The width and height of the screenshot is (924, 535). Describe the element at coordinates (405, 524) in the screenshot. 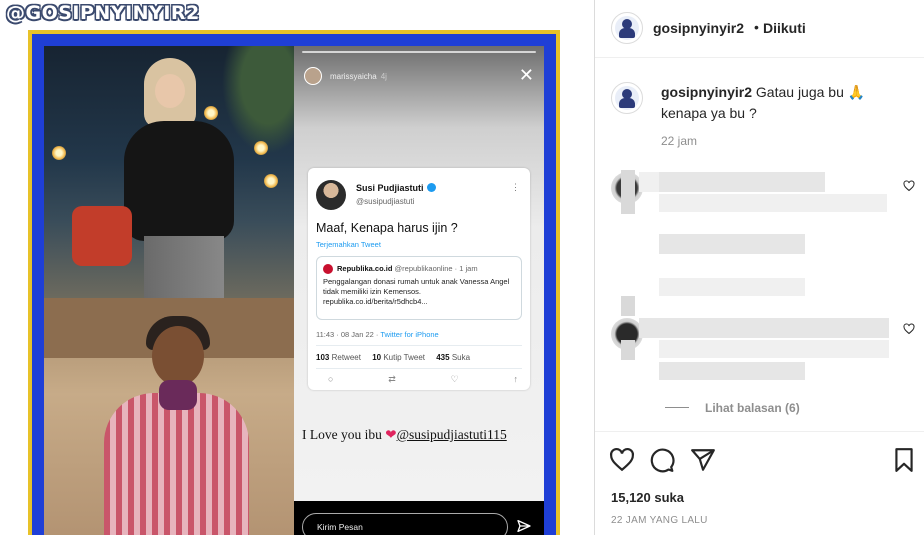

I see `story-reply-box: Kirim Pesan` at that location.